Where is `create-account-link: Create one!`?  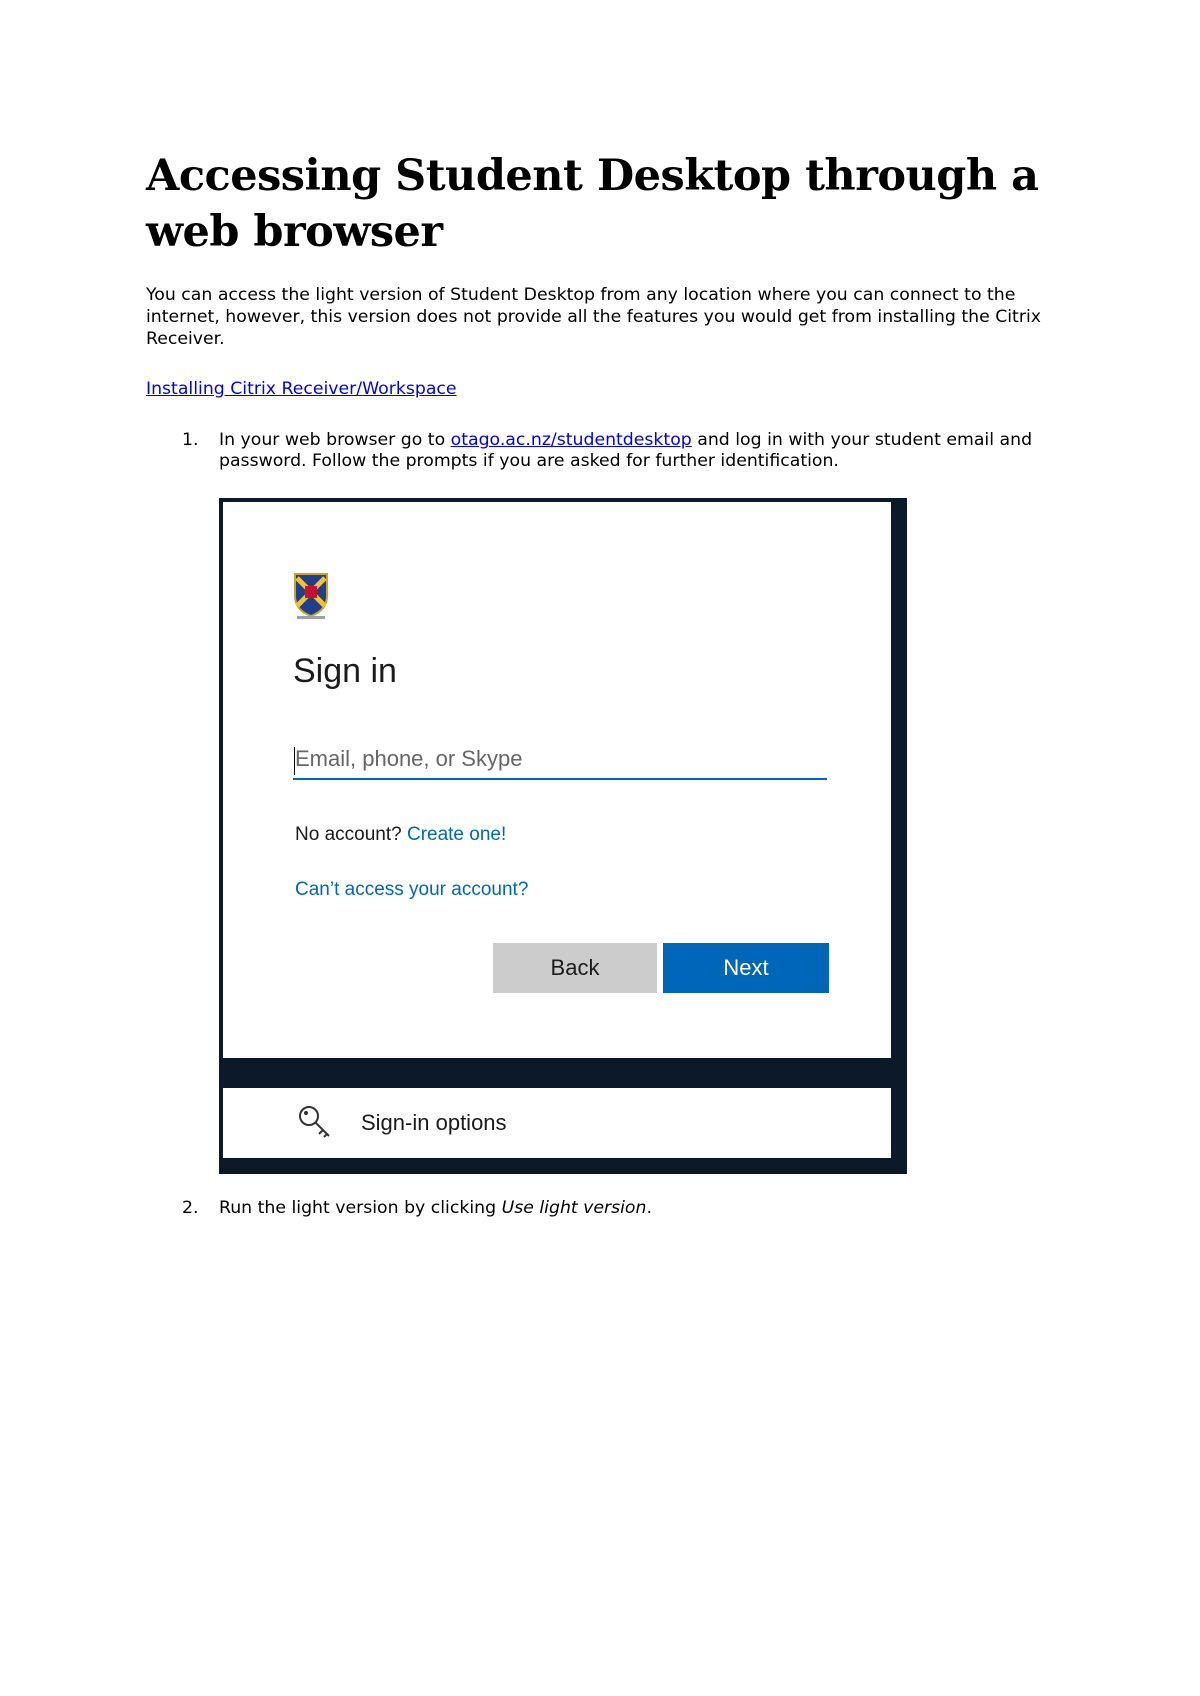 create-account-link: Create one! is located at coordinates (456, 834).